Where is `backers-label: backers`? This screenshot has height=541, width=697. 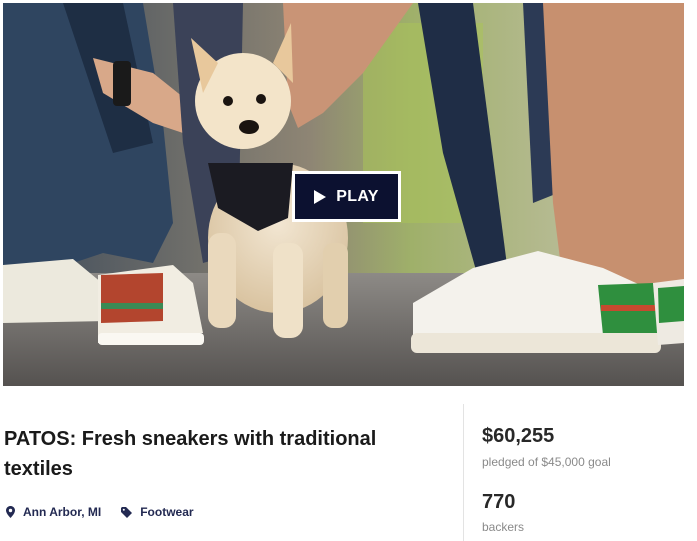
backers-label: backers is located at coordinates (503, 527).